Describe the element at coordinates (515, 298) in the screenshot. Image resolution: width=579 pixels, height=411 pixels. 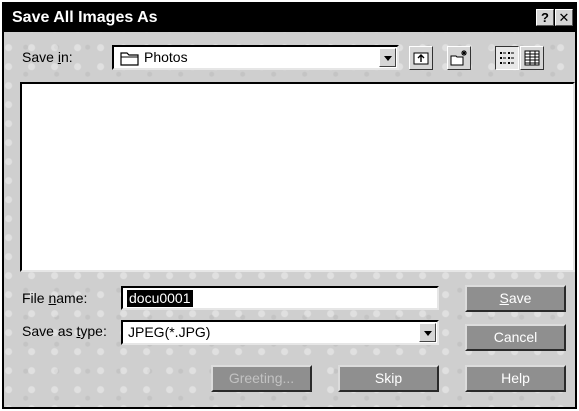
I see `save-button: Save` at that location.